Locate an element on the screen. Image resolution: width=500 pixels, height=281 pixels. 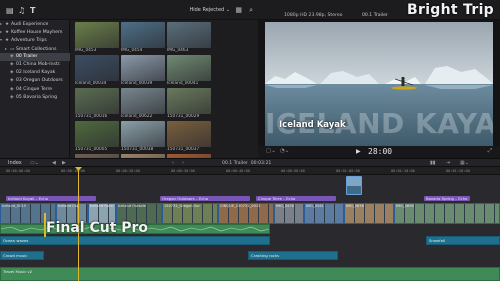
video-clip-label: Iceland Cap is located at coordinates (69, 206).